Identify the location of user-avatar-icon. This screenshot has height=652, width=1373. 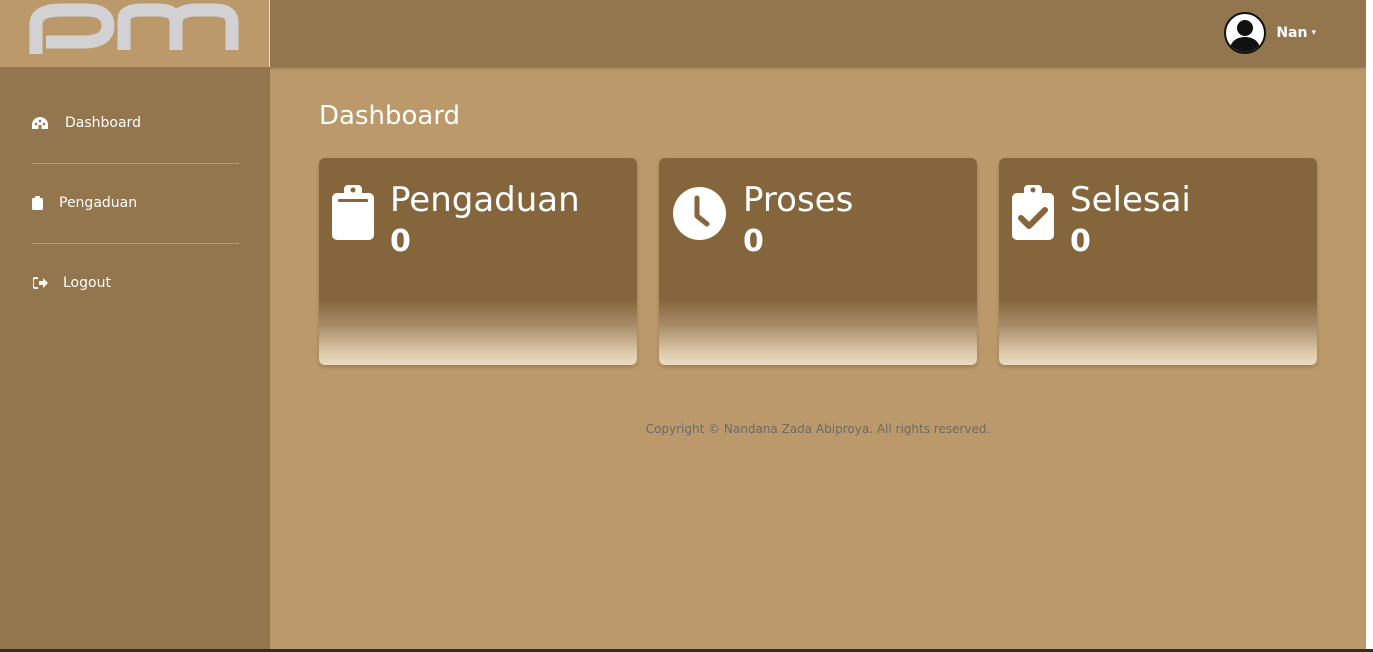
(1245, 36).